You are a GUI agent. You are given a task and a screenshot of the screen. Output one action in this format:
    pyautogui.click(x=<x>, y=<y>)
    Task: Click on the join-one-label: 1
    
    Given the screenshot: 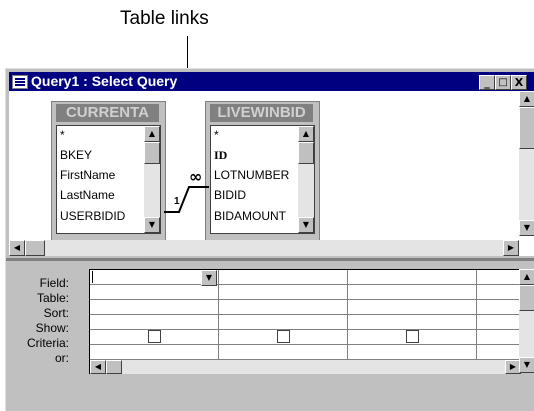 What is the action you would take?
    pyautogui.click(x=177, y=201)
    